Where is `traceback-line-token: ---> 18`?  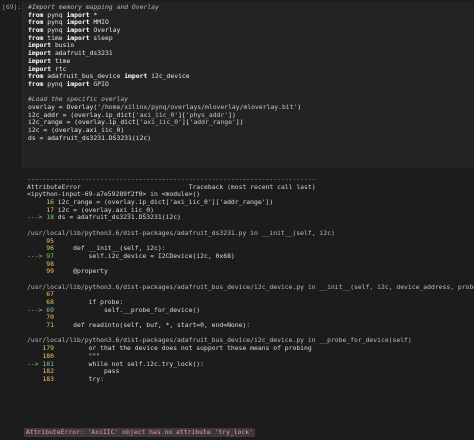 traceback-line-token: ---> 18 is located at coordinates (42, 217).